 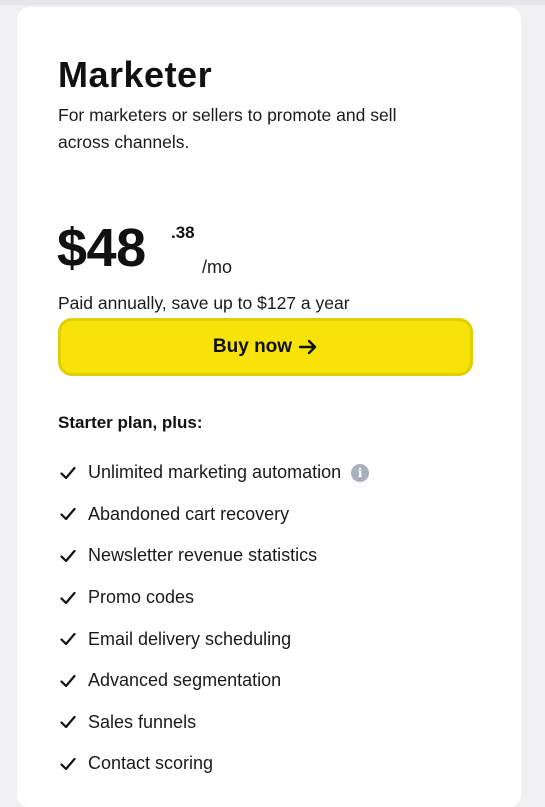 What do you see at coordinates (141, 597) in the screenshot?
I see `feature-label: Promo codes` at bounding box center [141, 597].